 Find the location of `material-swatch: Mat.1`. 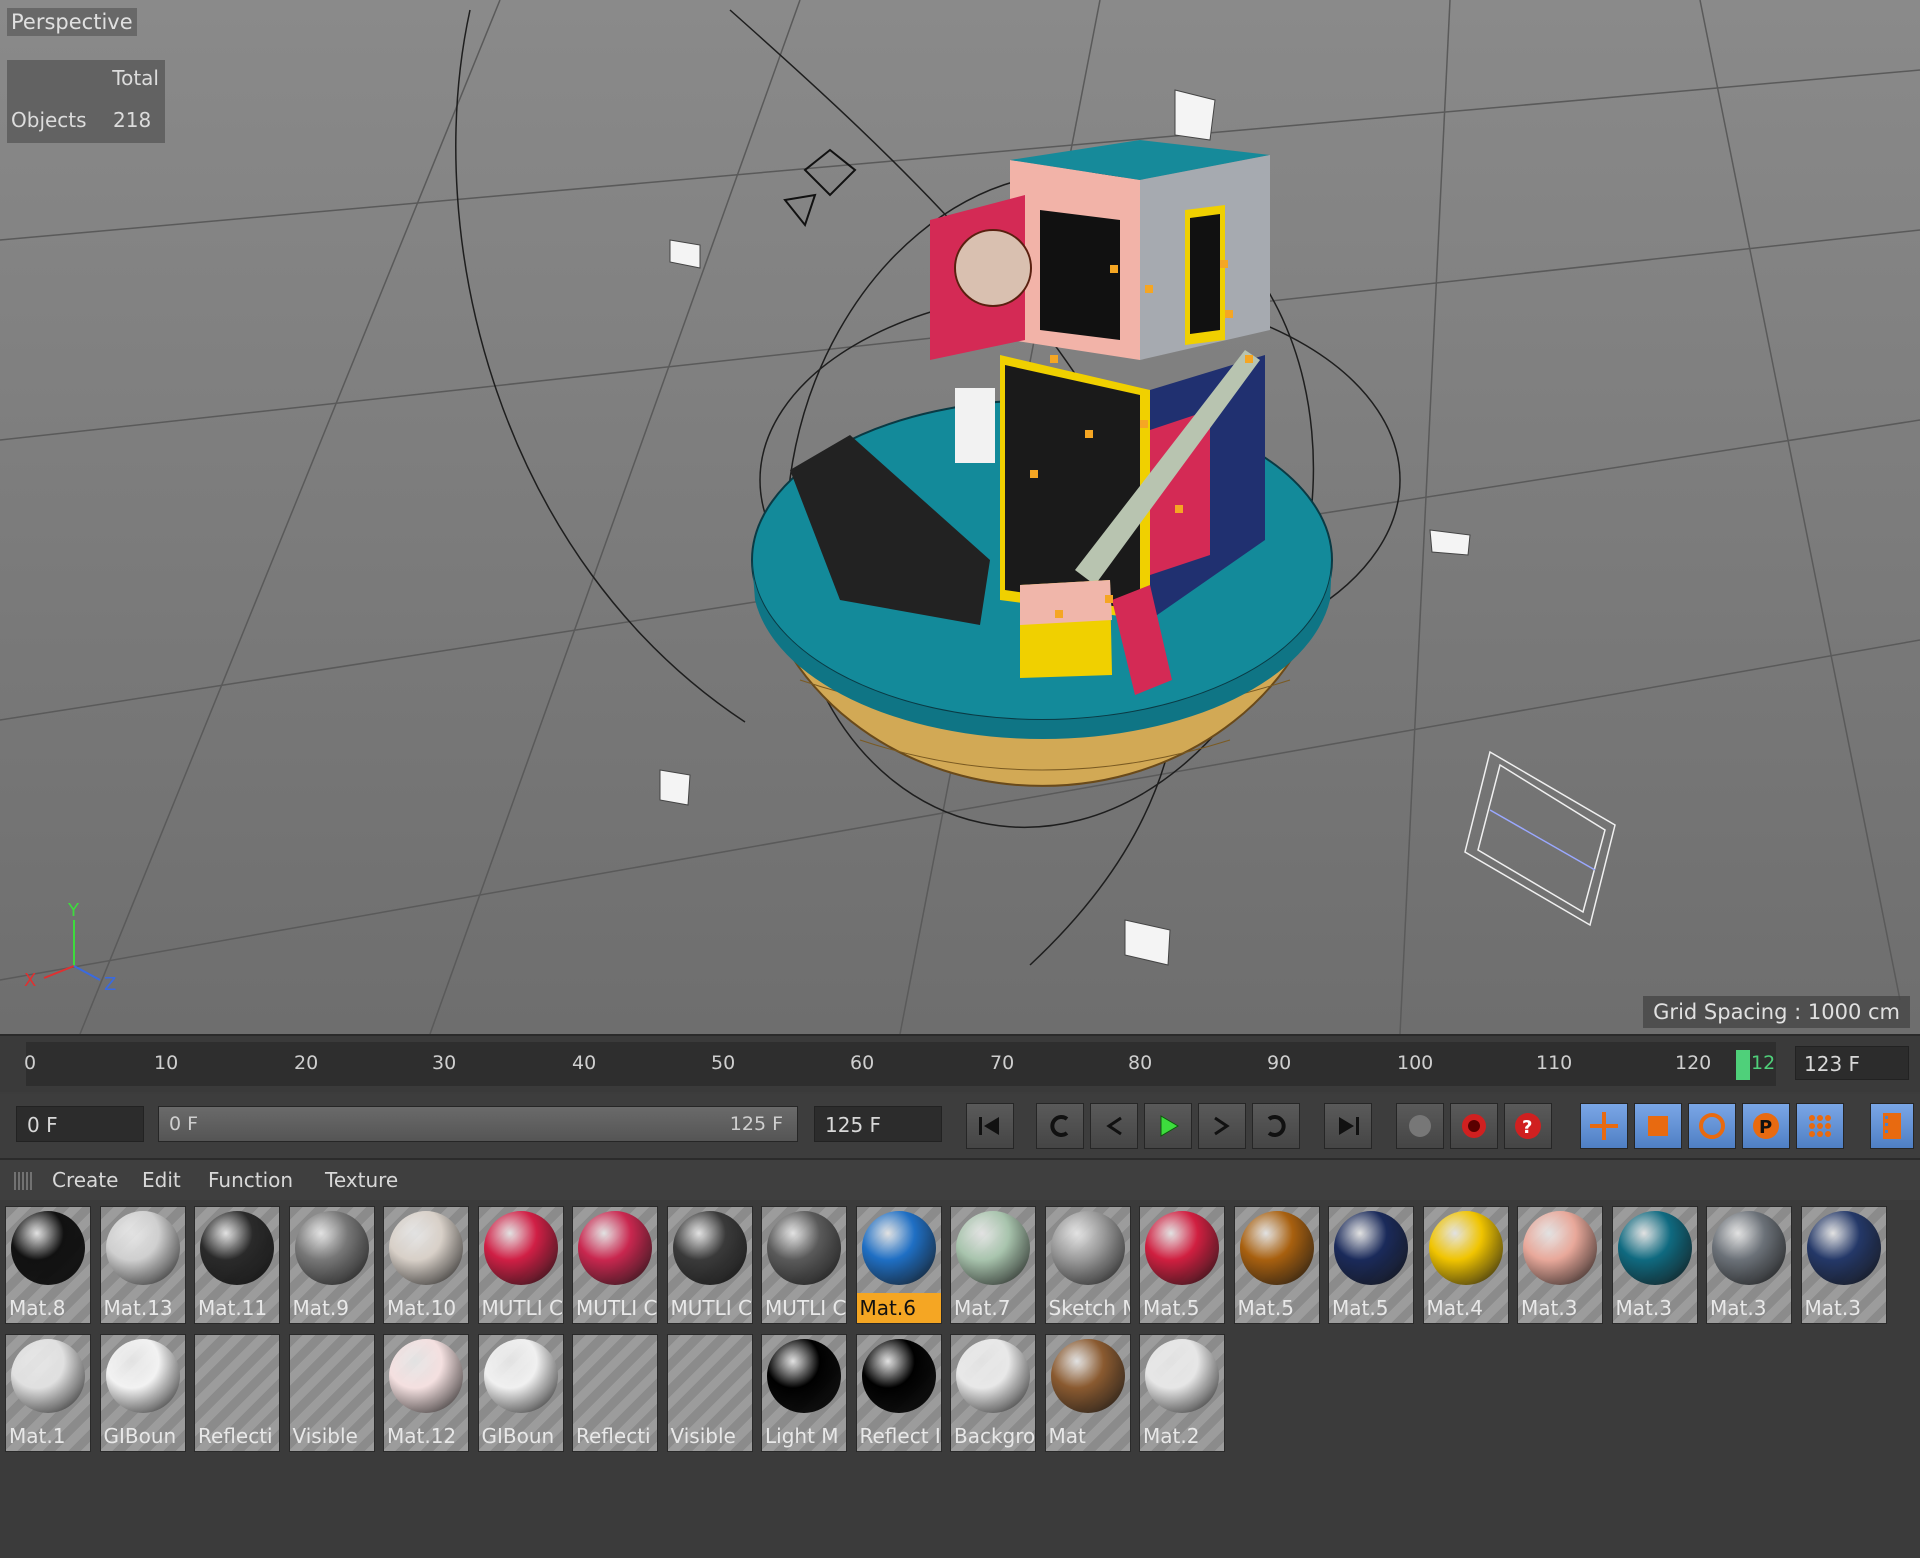

material-swatch: Mat.1 is located at coordinates (48, 1393).